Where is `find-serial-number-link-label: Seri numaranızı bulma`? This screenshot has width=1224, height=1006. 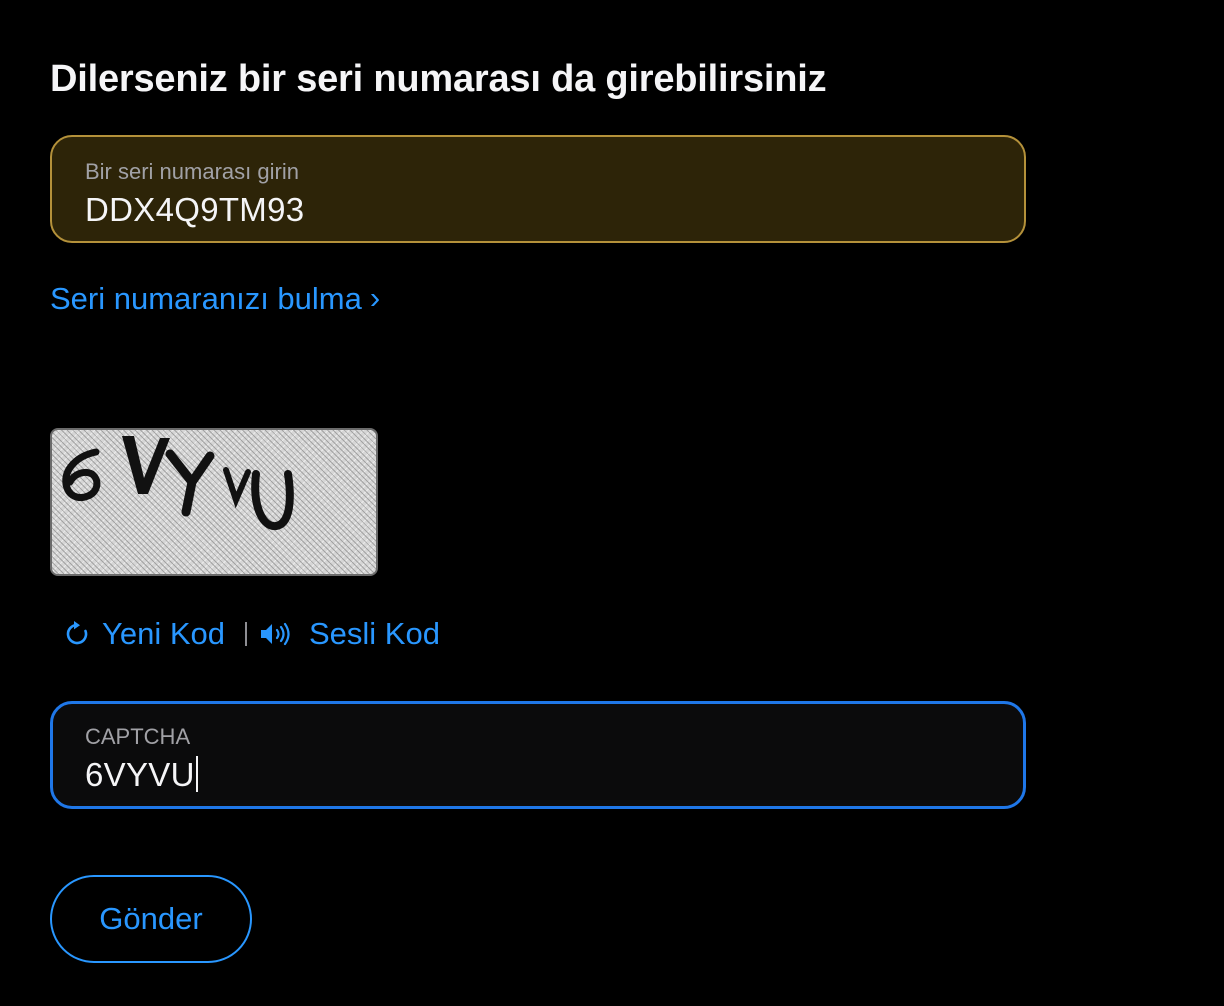 find-serial-number-link-label: Seri numaranızı bulma is located at coordinates (206, 298).